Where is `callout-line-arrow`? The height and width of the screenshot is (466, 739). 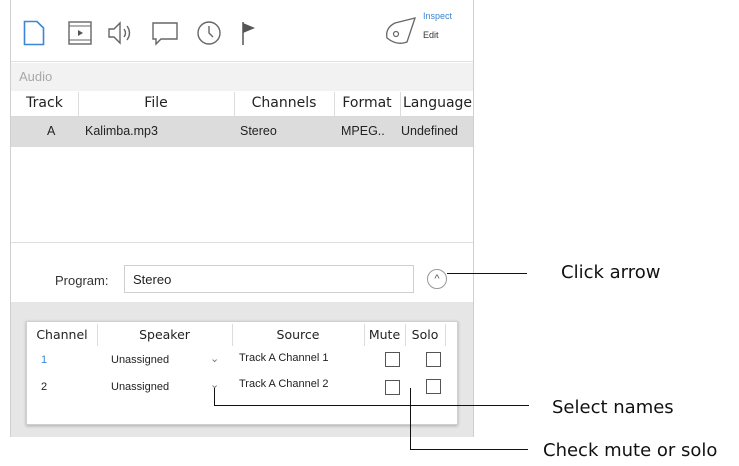 callout-line-arrow is located at coordinates (487, 273).